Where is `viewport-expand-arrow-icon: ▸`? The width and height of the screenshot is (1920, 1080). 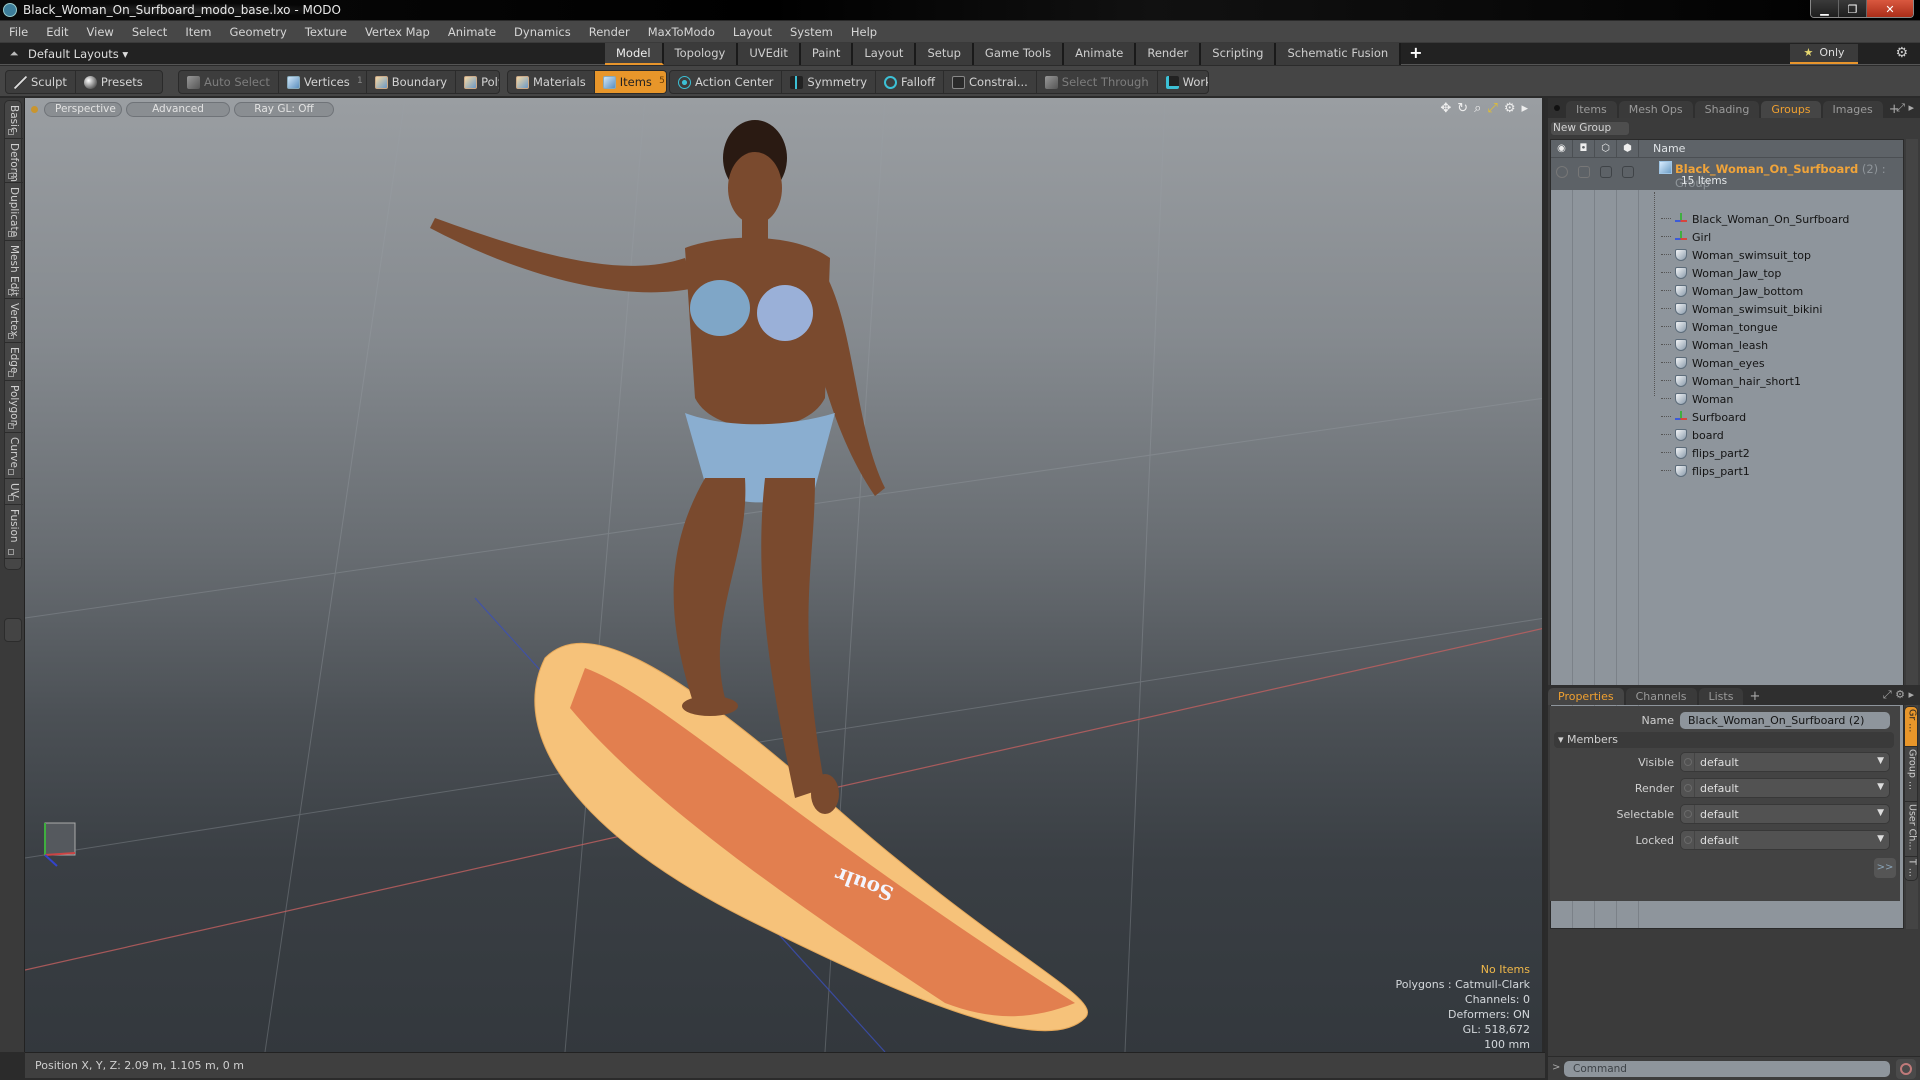
viewport-expand-arrow-icon: ▸ is located at coordinates (1524, 108).